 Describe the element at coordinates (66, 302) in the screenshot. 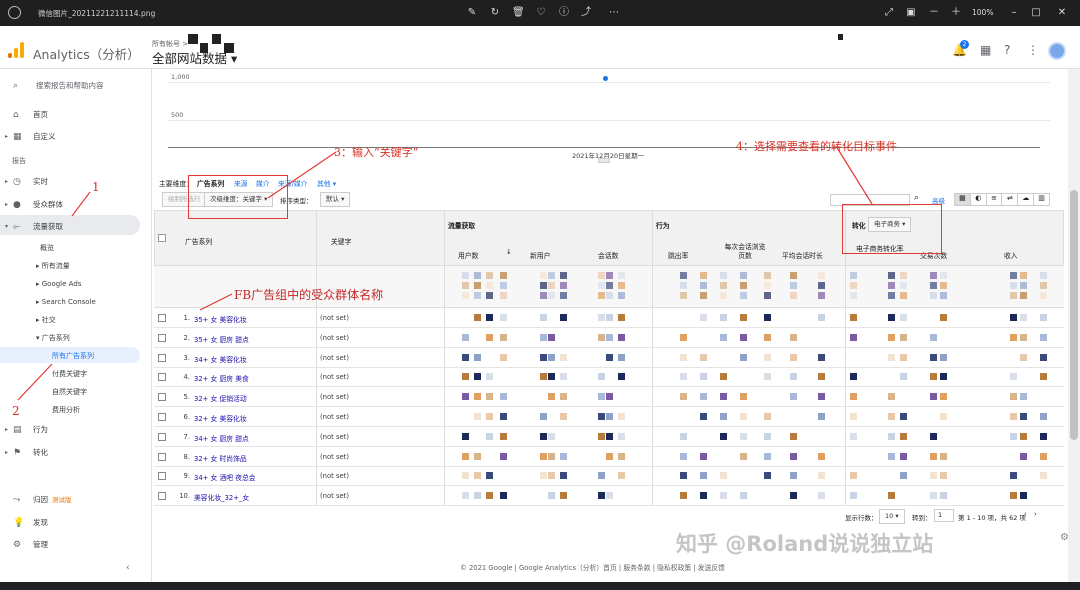

I see `sidebar-item-search-console: ▸ Search Console` at that location.